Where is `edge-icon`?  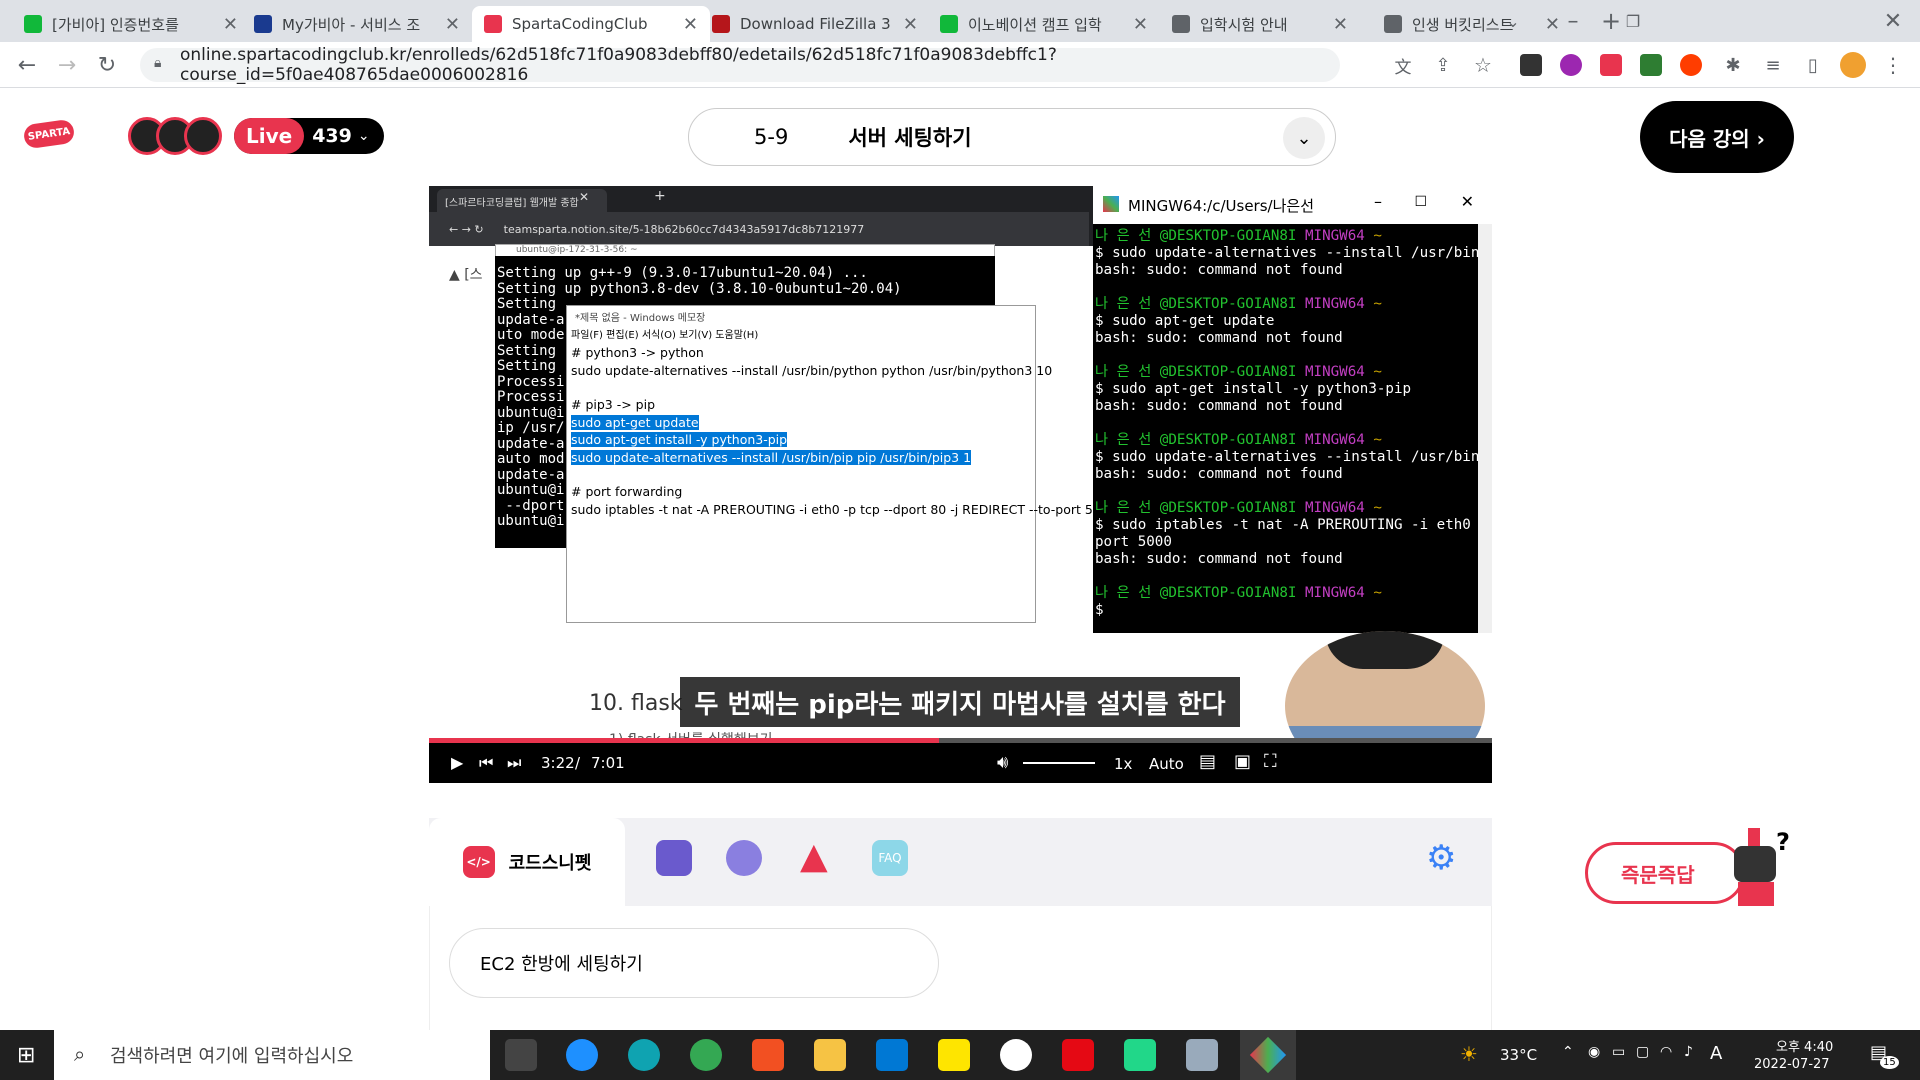 edge-icon is located at coordinates (644, 1055).